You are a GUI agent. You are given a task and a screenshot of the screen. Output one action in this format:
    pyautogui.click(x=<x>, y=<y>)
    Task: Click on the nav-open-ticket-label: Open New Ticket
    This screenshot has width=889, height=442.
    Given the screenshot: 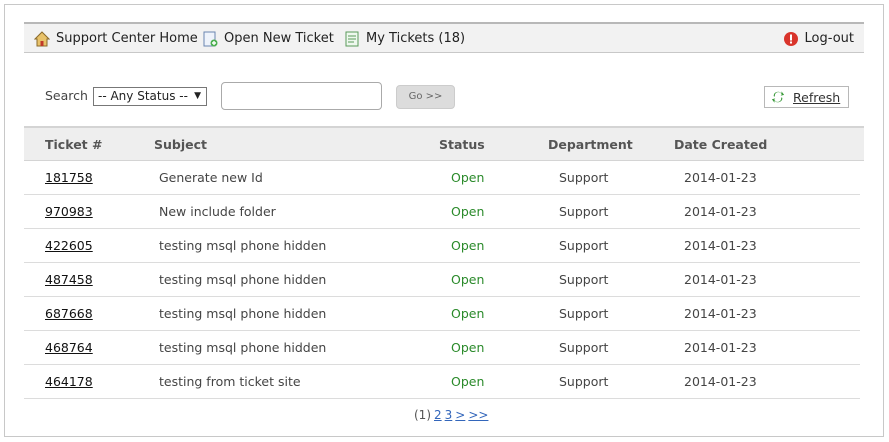 What is the action you would take?
    pyautogui.click(x=279, y=38)
    